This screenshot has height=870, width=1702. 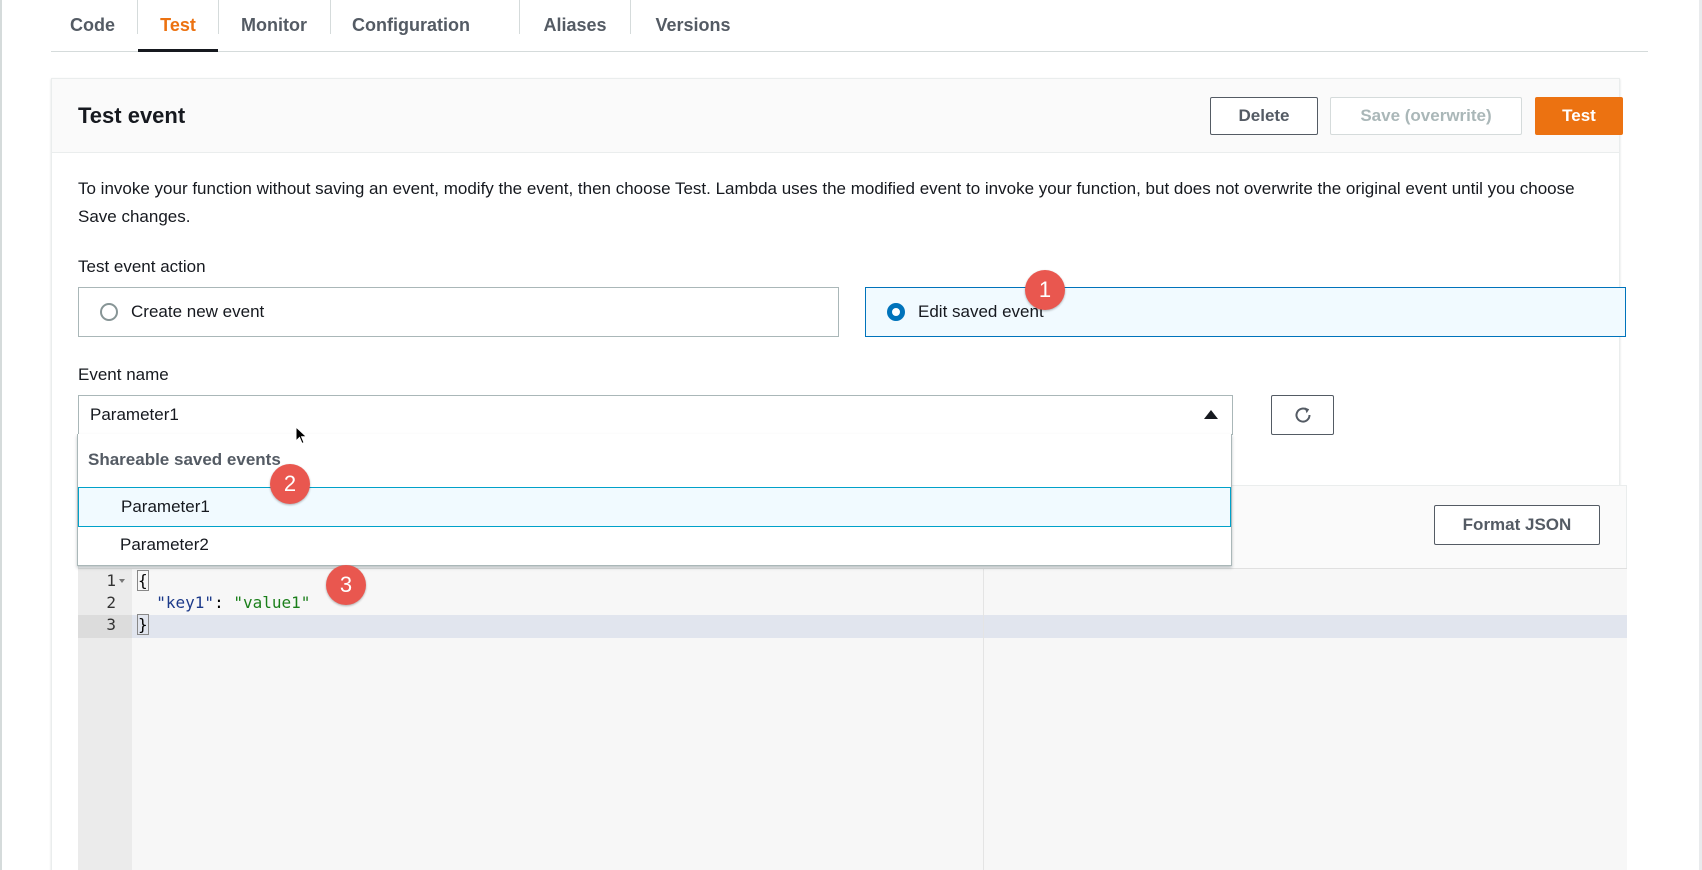 I want to click on radio-checked-icon, so click(x=896, y=312).